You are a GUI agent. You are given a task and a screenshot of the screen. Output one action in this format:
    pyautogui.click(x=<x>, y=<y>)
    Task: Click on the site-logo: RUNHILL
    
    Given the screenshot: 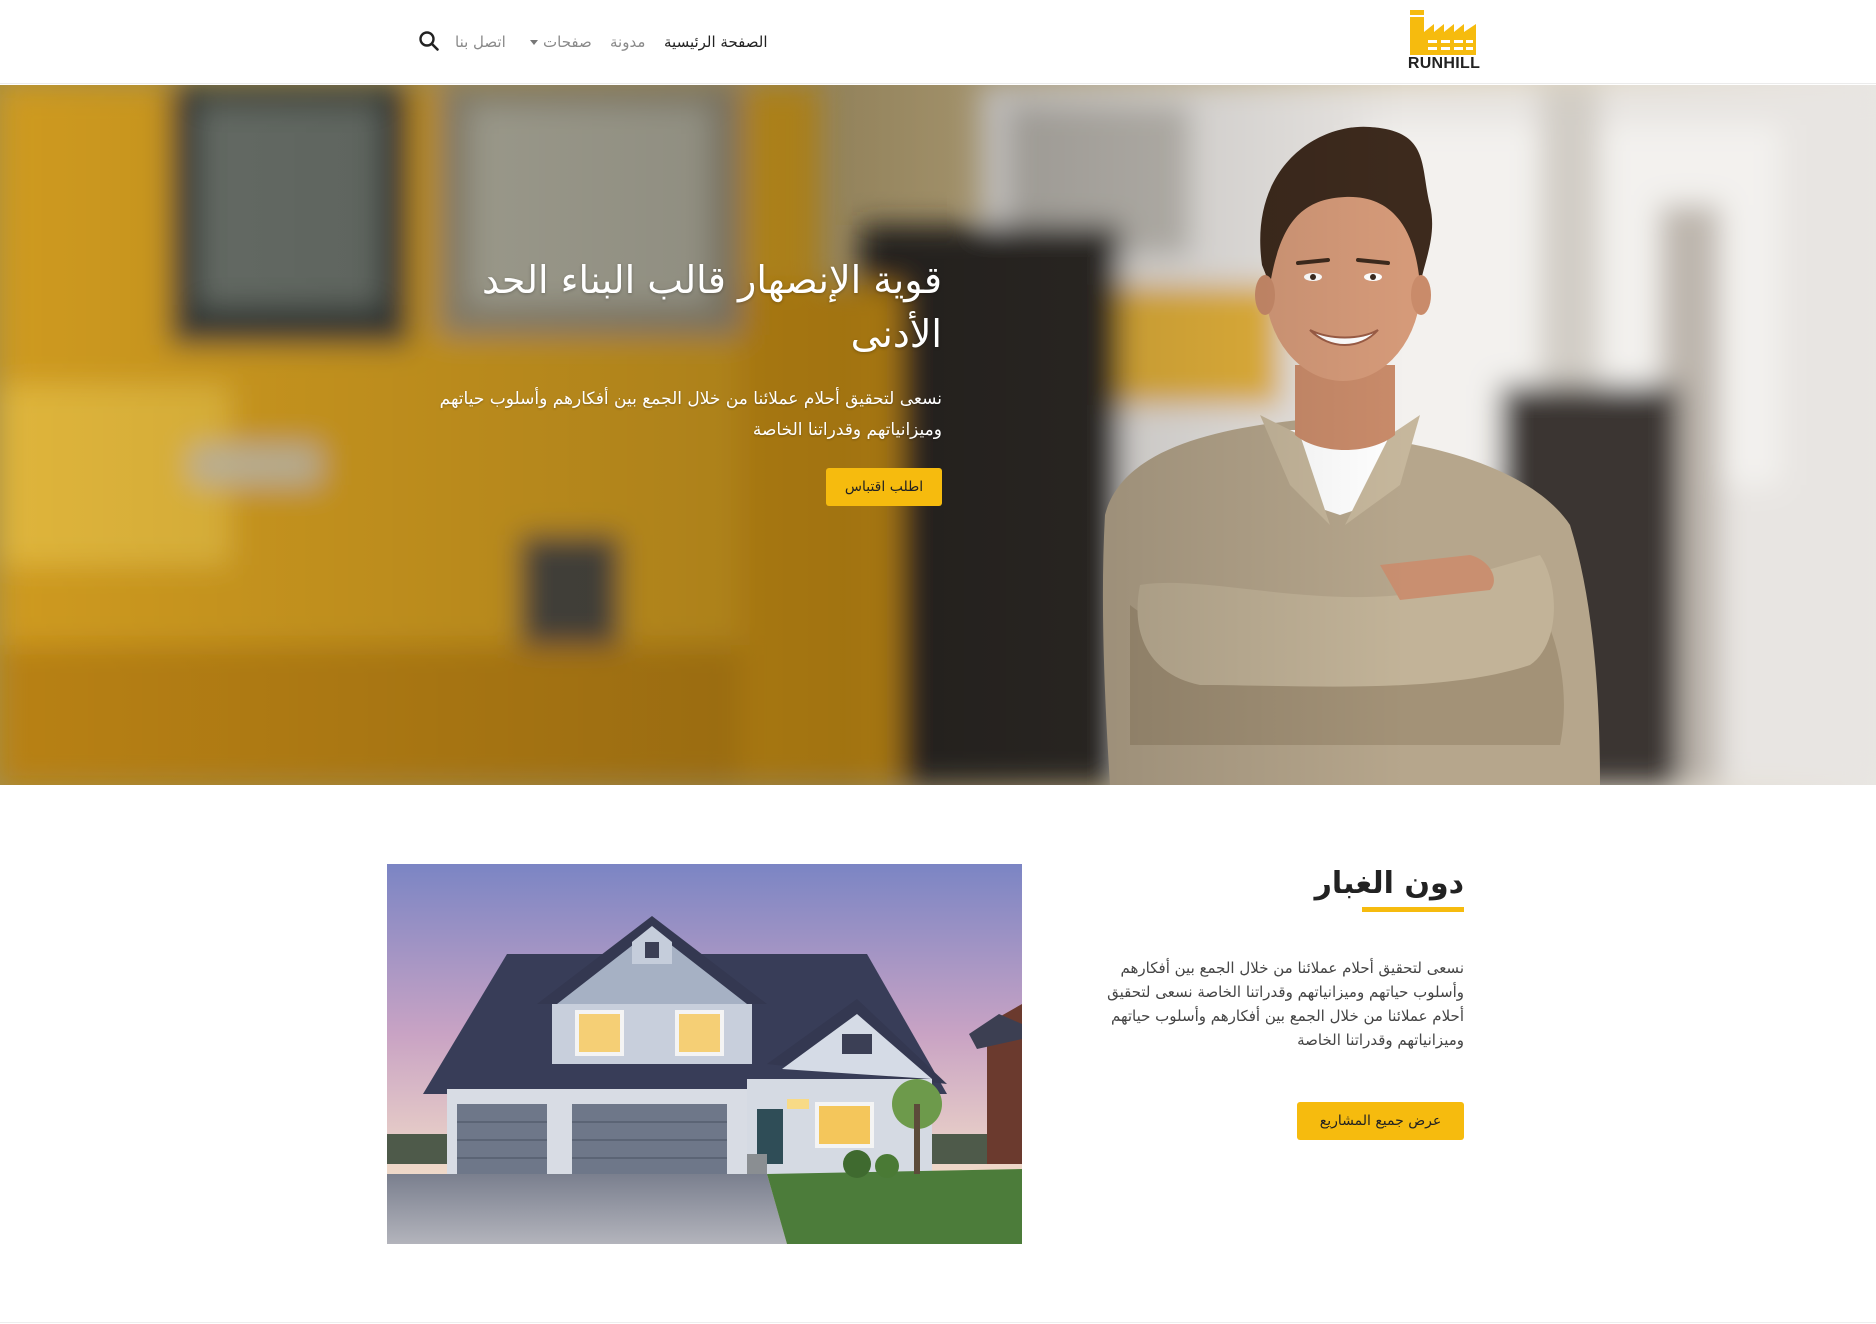 What is the action you would take?
    pyautogui.click(x=1444, y=41)
    